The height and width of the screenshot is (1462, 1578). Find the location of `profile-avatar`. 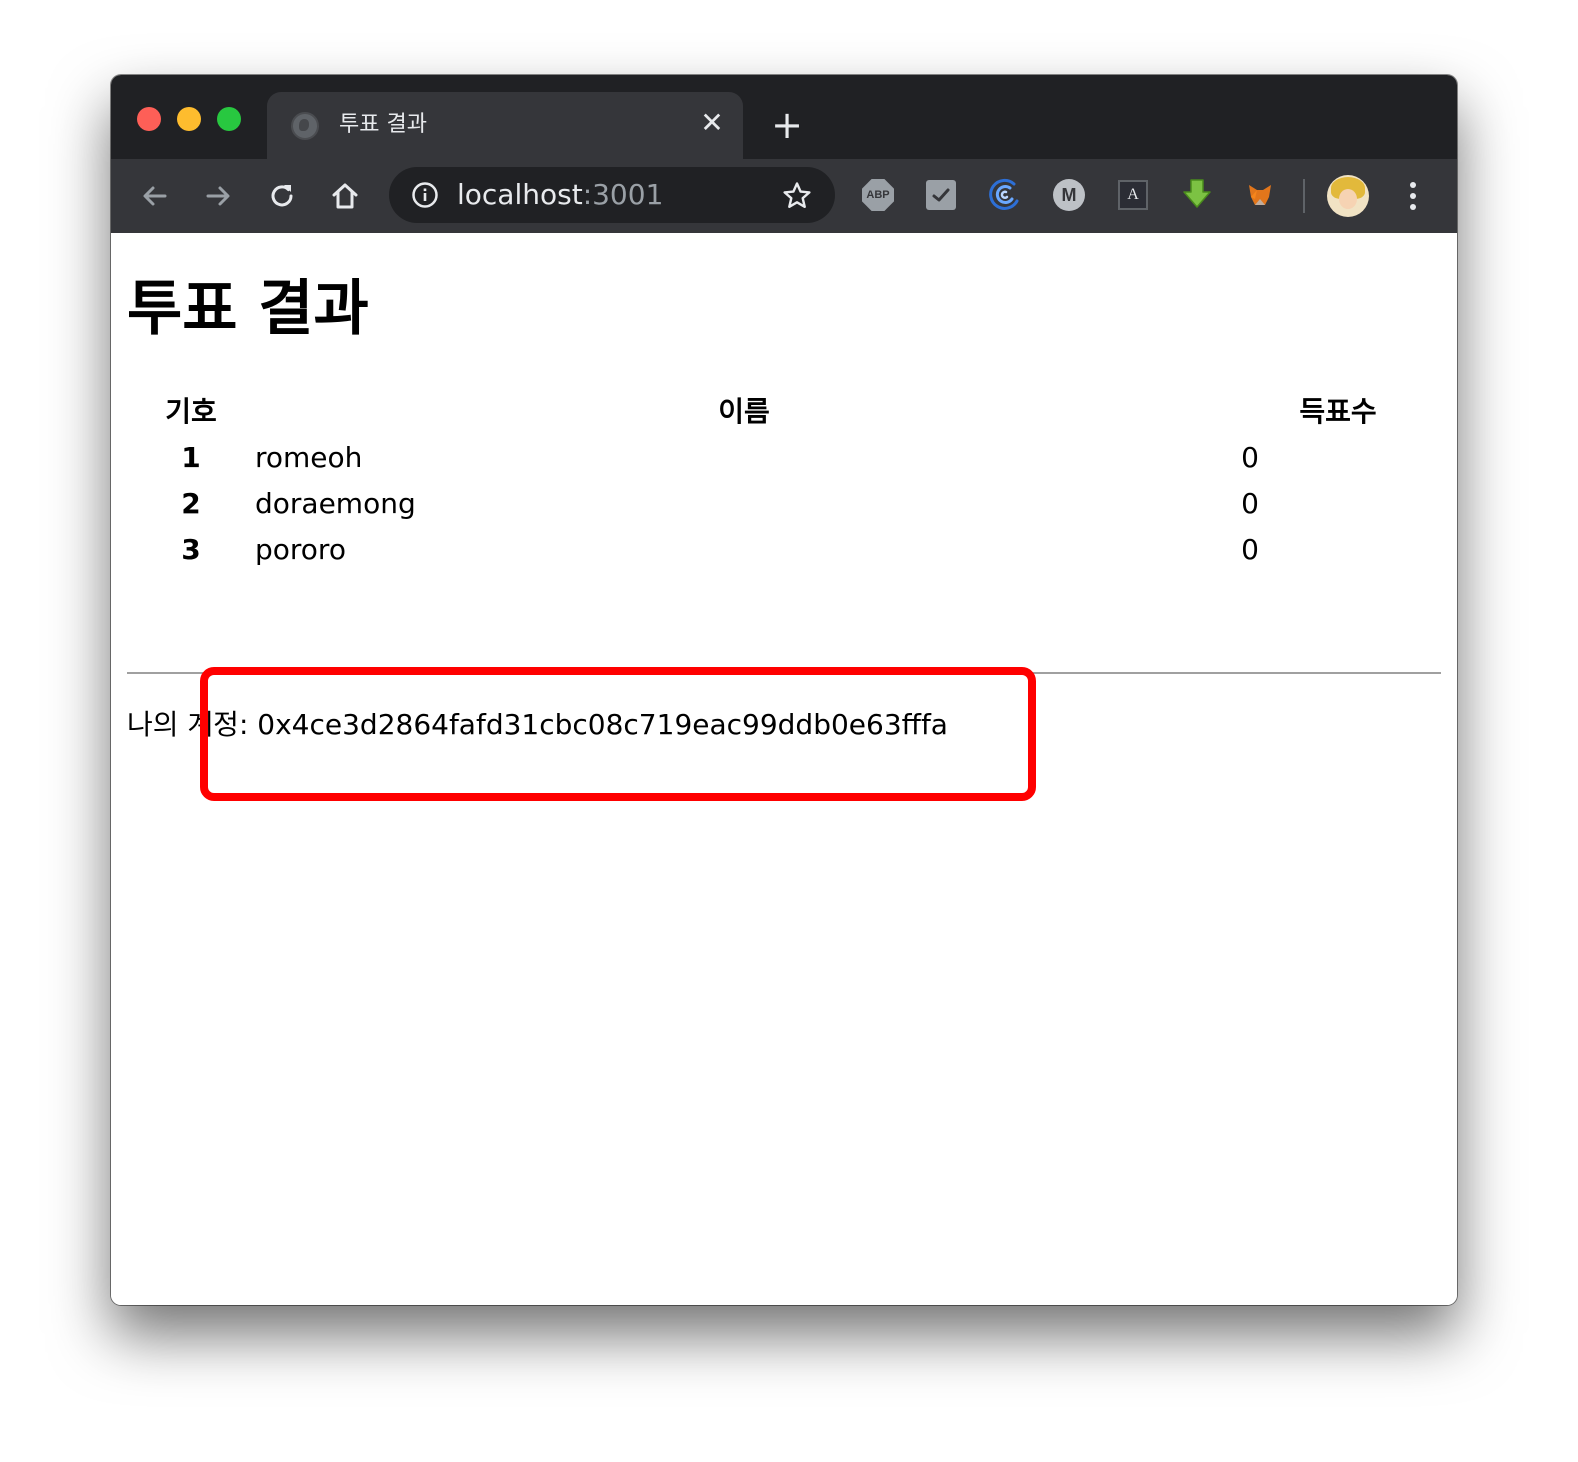

profile-avatar is located at coordinates (1348, 196).